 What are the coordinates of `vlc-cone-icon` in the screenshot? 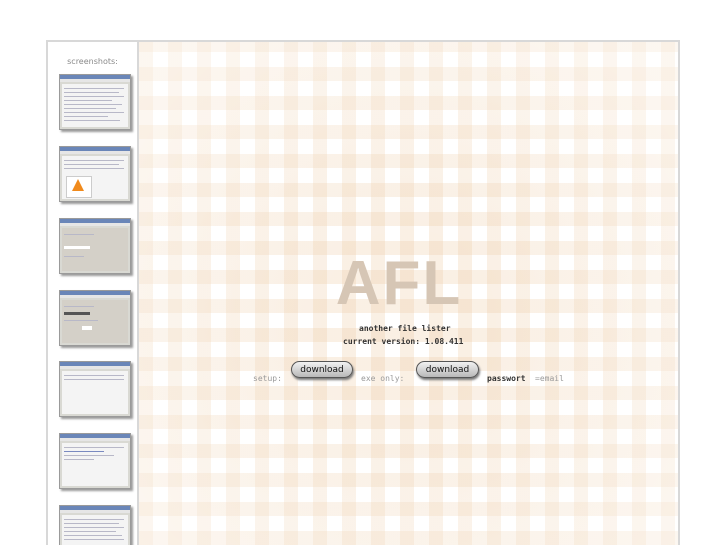 It's located at (78, 185).